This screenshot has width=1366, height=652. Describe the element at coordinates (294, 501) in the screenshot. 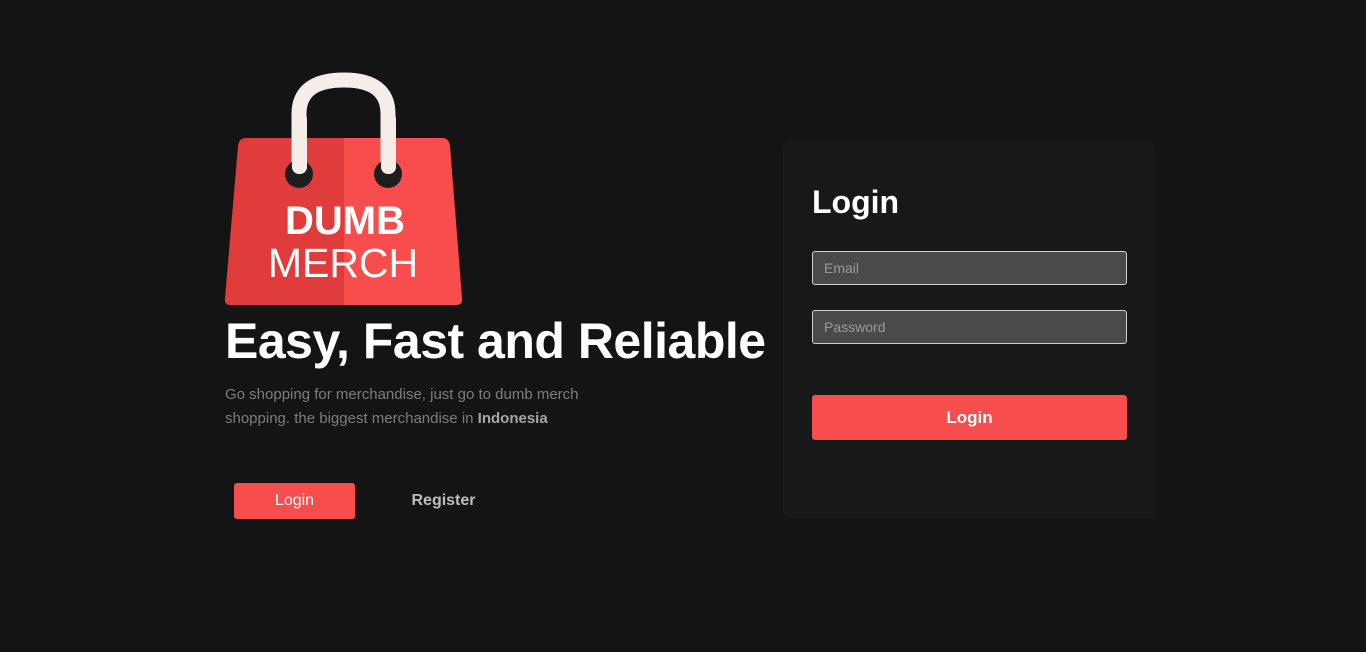

I see `hero-login-button: Login` at that location.